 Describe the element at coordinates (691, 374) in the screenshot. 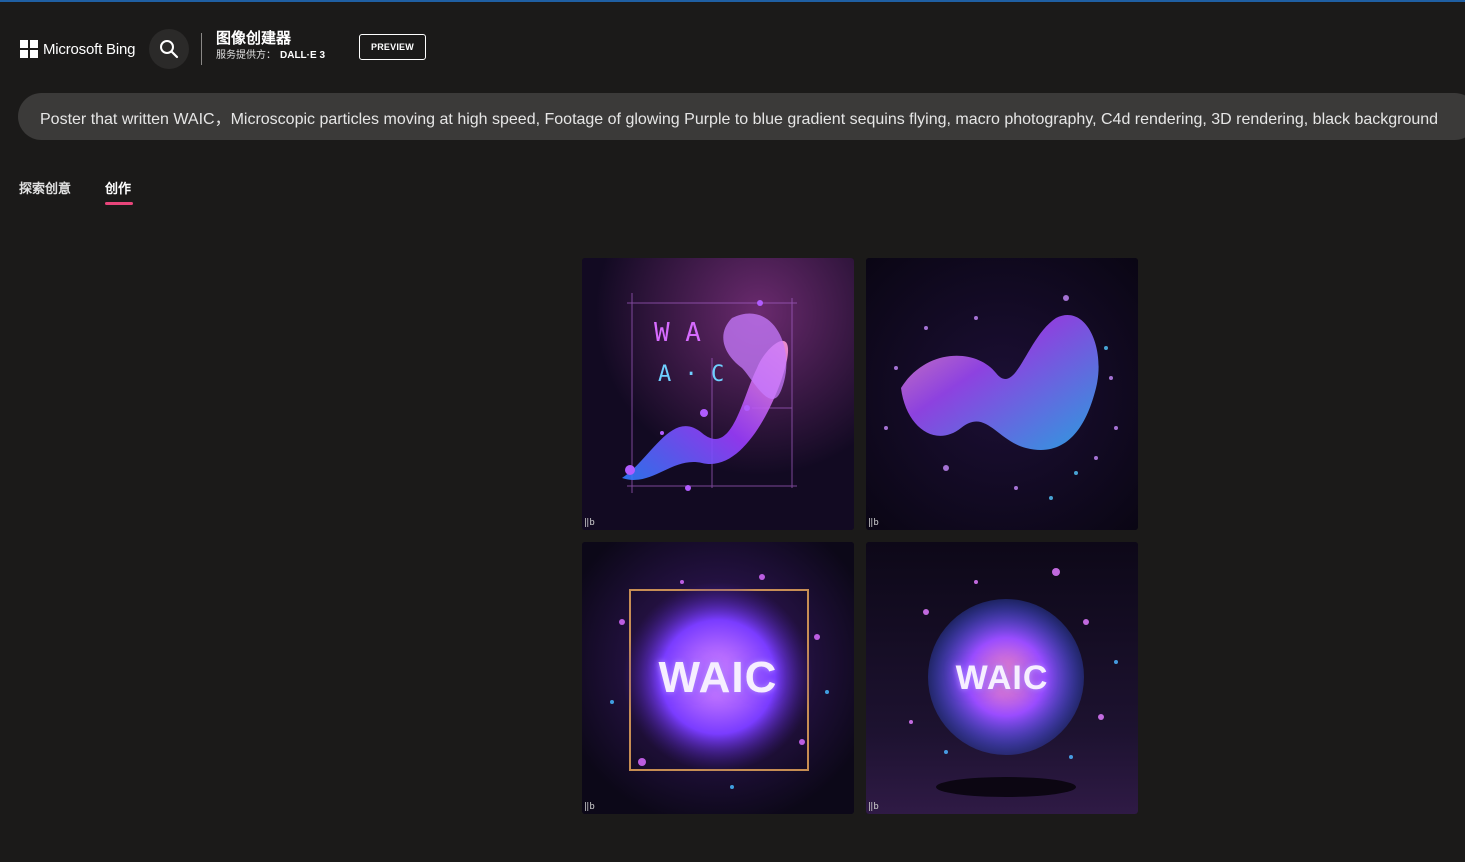

I see `image-1-text-bottom: A · C` at that location.